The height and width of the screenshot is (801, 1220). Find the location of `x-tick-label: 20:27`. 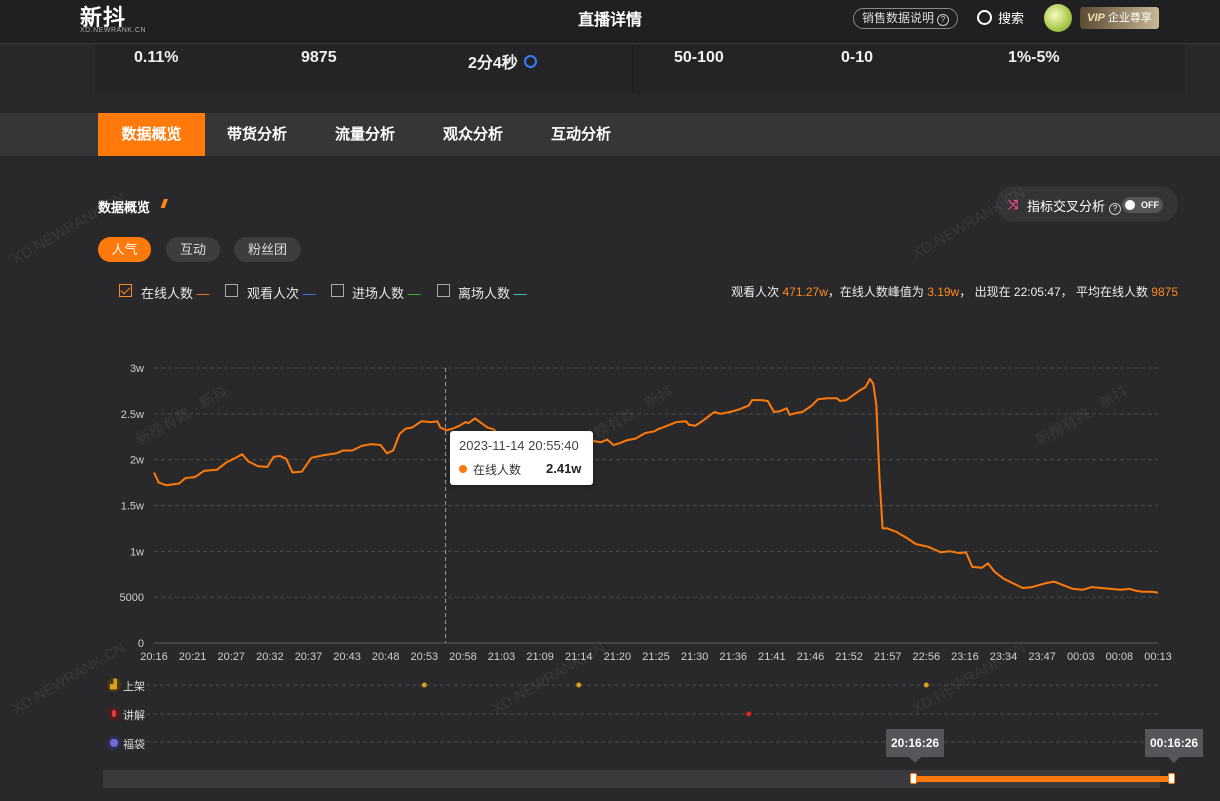

x-tick-label: 20:27 is located at coordinates (231, 657).